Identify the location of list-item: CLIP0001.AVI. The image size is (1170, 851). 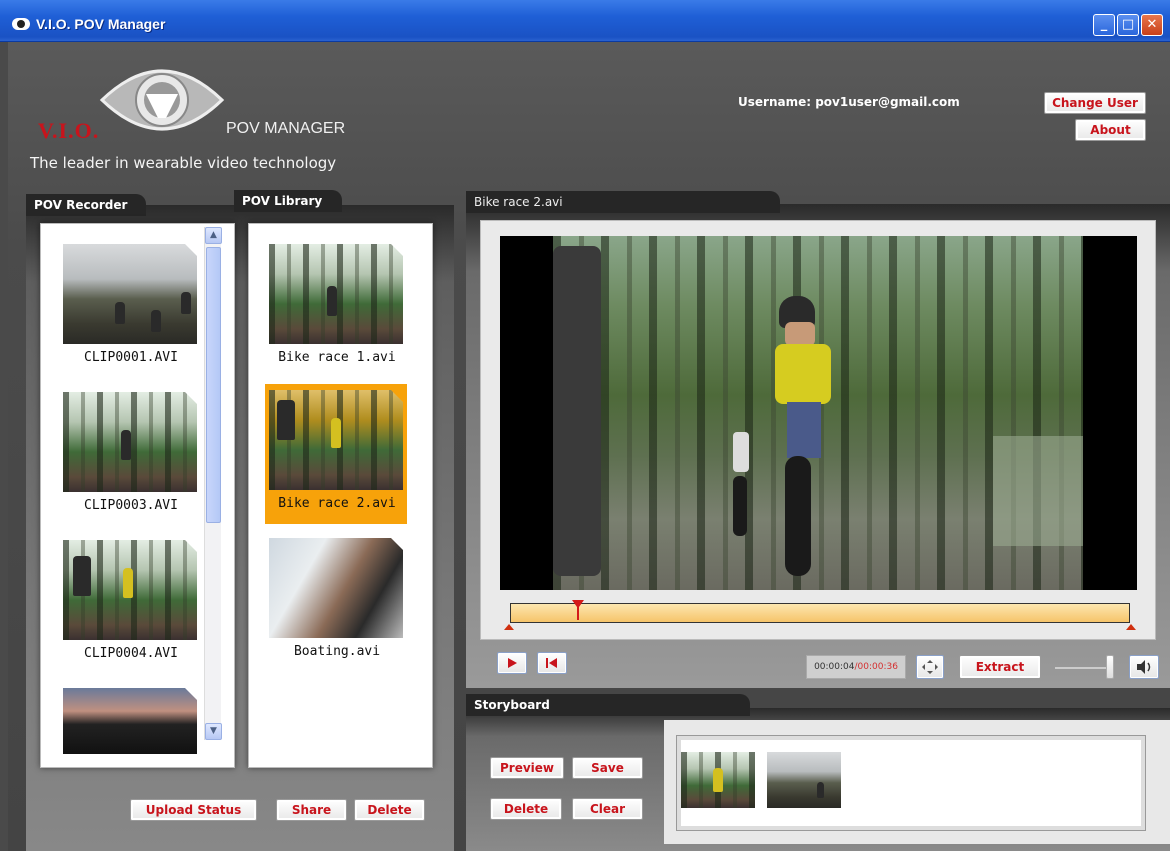
(131, 304).